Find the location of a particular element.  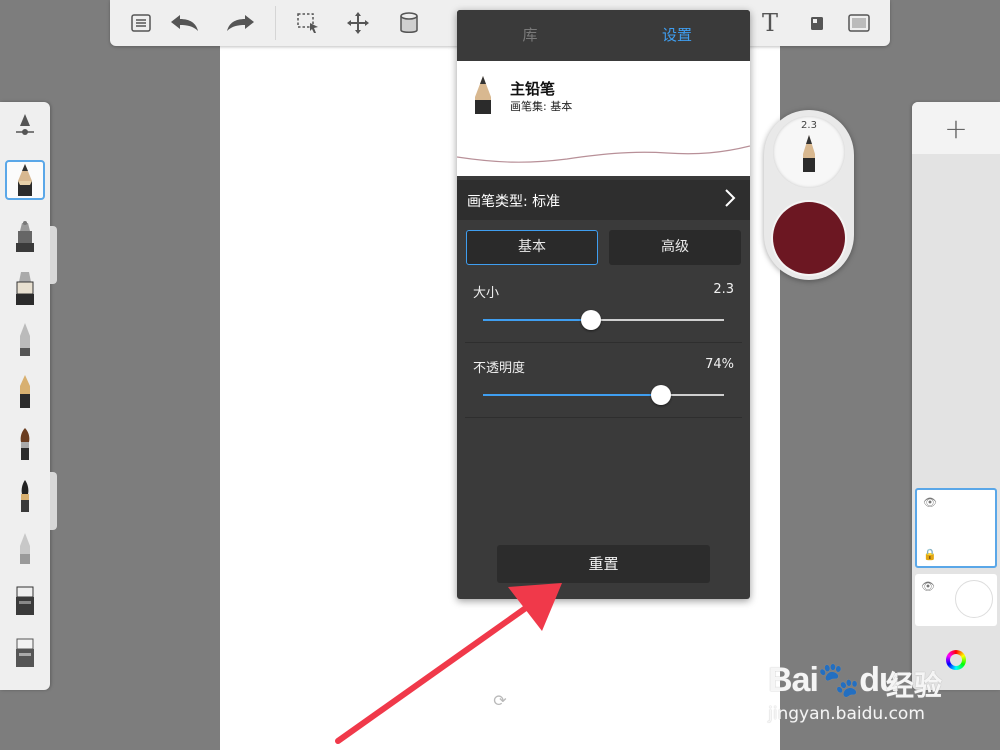

layer-thumbnail-background: 👁 is located at coordinates (956, 600).